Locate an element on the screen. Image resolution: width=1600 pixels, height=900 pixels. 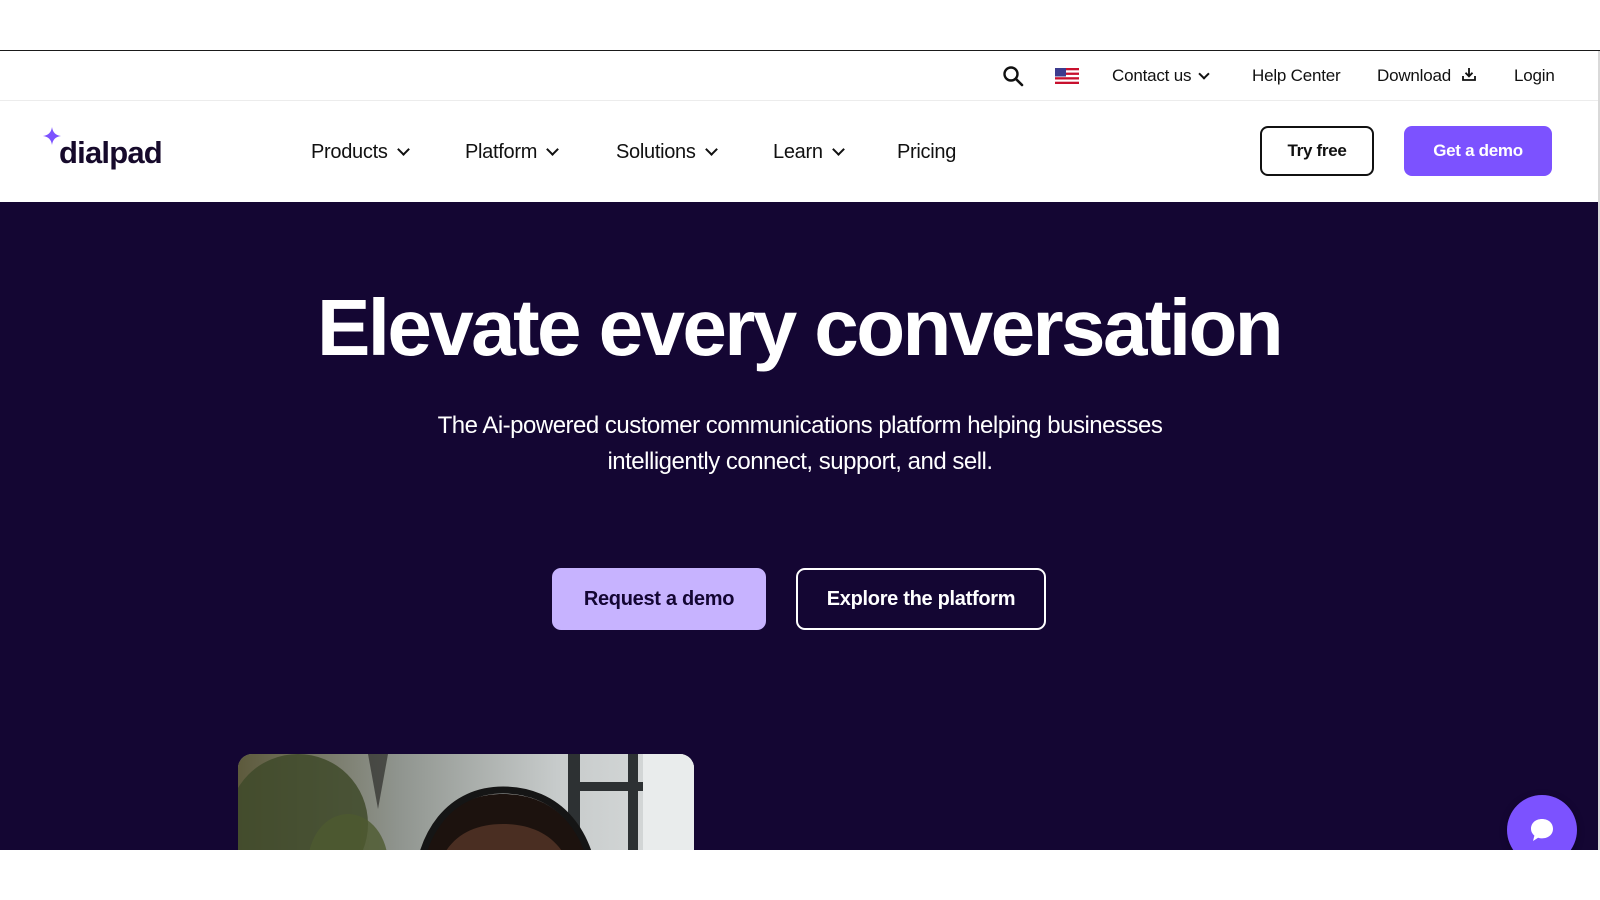
explore-platform-button: Explore the platform is located at coordinates (921, 599).